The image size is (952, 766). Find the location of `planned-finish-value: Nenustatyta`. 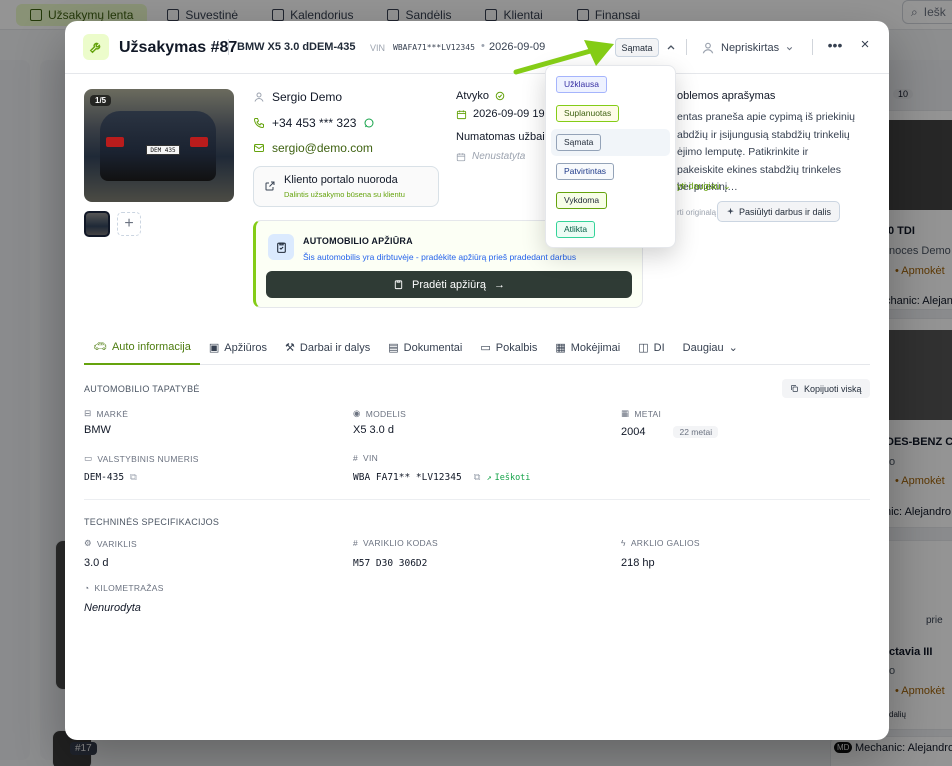

planned-finish-value: Nenustatyta is located at coordinates (490, 156).